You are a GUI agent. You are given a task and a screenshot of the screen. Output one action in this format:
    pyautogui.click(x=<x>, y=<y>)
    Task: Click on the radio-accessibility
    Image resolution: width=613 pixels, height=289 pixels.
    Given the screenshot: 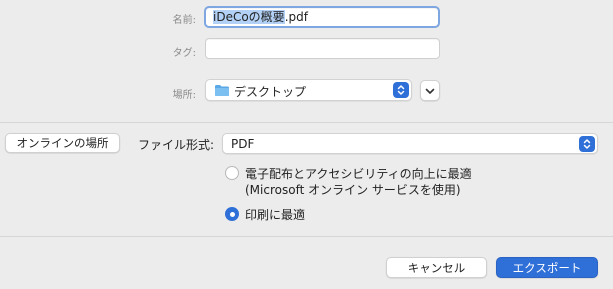 What is the action you would take?
    pyautogui.click(x=232, y=173)
    